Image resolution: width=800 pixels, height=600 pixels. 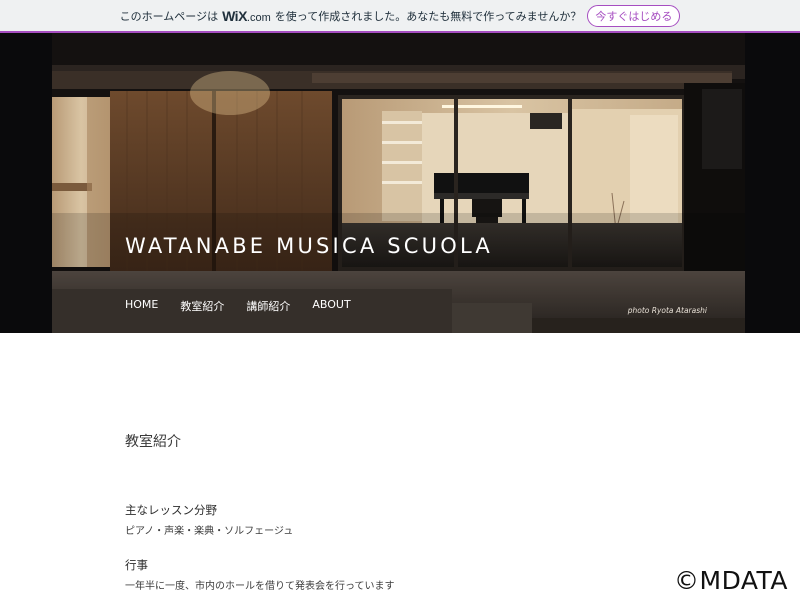 What do you see at coordinates (234, 15) in the screenshot?
I see `wix-logo-main: WiX` at bounding box center [234, 15].